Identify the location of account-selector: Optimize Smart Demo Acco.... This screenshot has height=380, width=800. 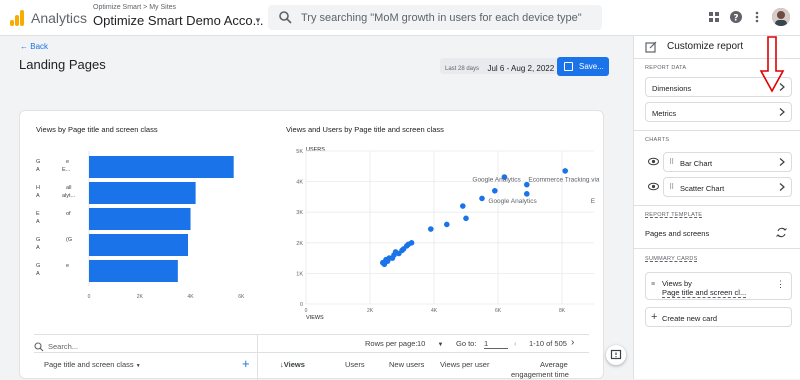
(178, 20).